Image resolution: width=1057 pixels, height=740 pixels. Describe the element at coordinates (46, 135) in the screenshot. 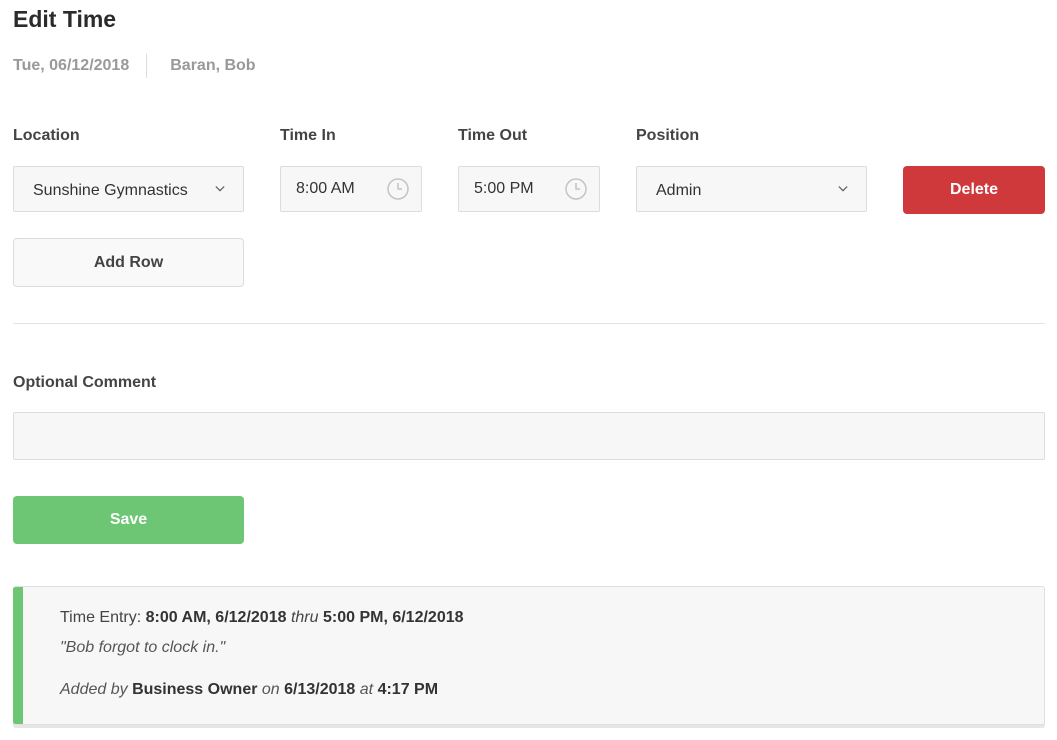

I see `location-label: Location` at that location.